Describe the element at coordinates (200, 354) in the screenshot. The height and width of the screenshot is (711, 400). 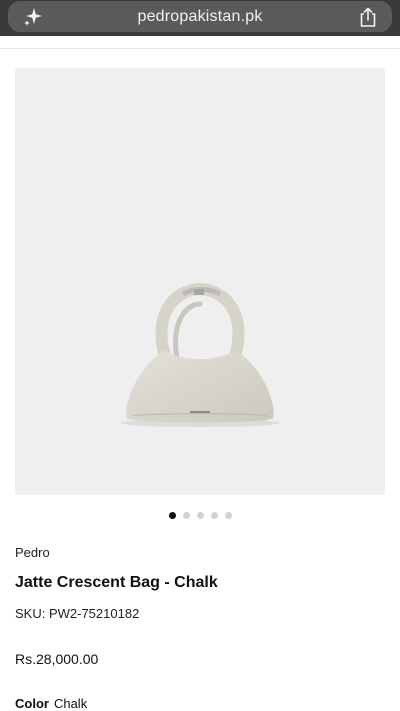
I see `bag-illustration` at that location.